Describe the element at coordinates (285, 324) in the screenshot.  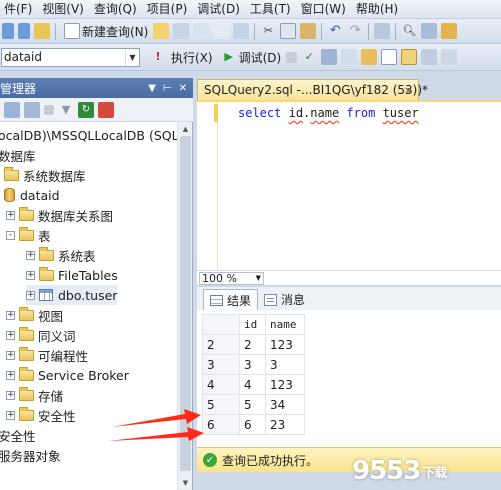
I see `column-header-name: name` at that location.